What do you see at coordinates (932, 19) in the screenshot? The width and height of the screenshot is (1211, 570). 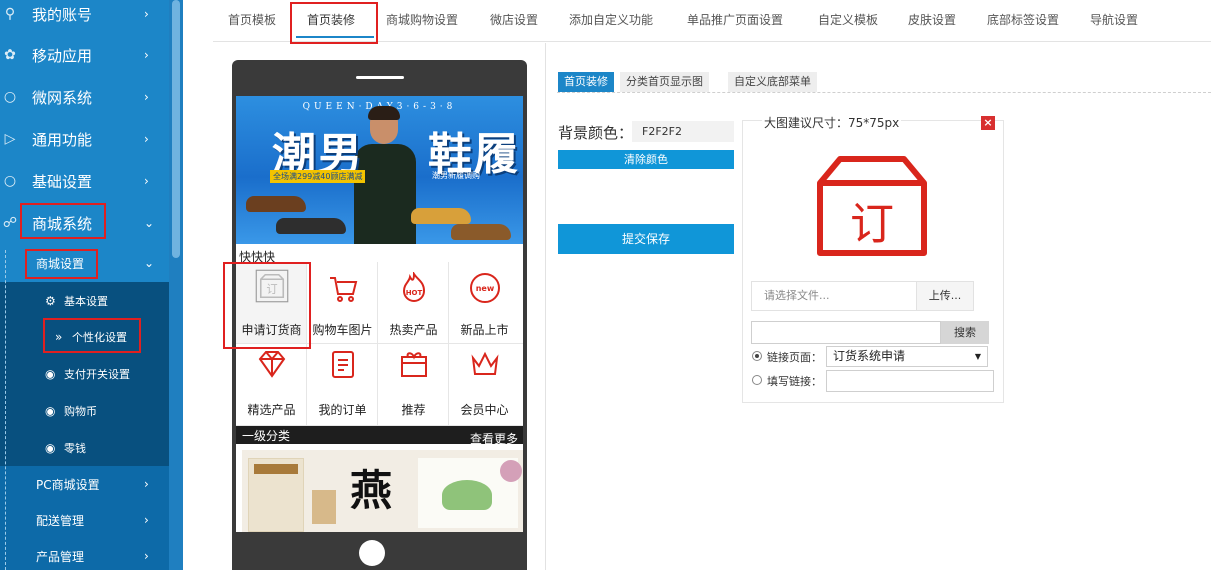 I see `tab-skin: 皮肤设置` at bounding box center [932, 19].